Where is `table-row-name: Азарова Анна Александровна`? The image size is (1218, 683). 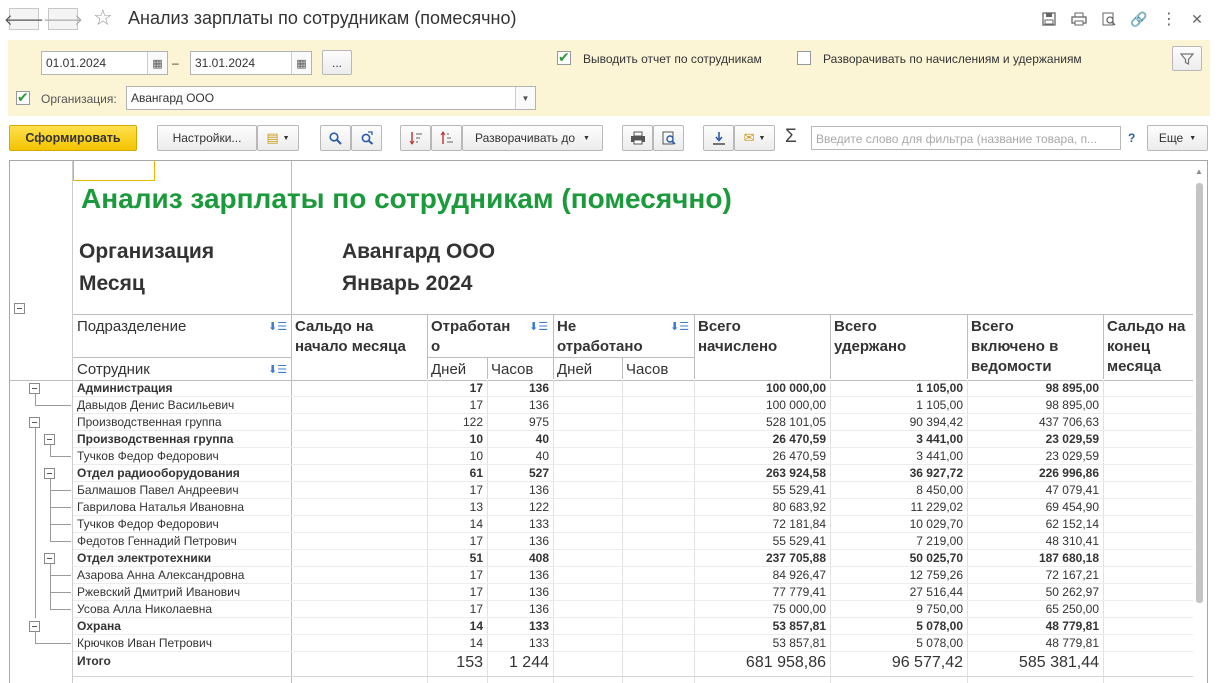 table-row-name: Азарова Анна Александровна is located at coordinates (183, 575).